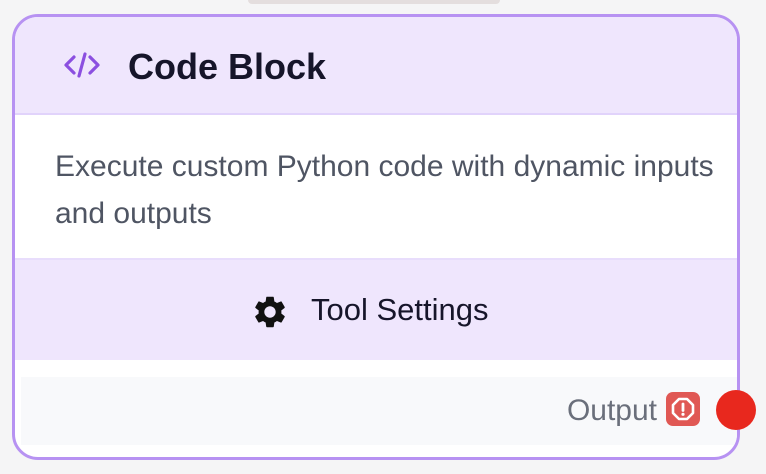 This screenshot has height=474, width=766. What do you see at coordinates (227, 66) in the screenshot?
I see `node-title: Code Block` at bounding box center [227, 66].